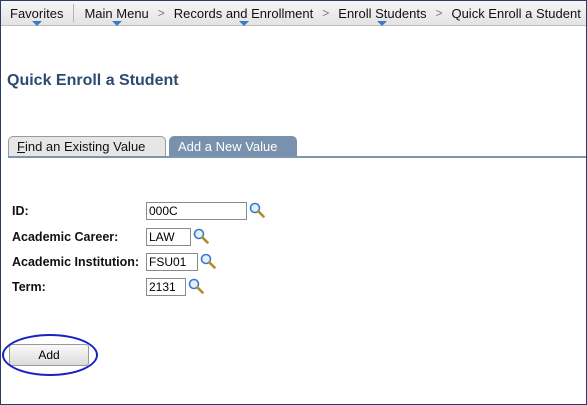 This screenshot has width=587, height=405. Describe the element at coordinates (50, 355) in the screenshot. I see `highlight-circle` at that location.